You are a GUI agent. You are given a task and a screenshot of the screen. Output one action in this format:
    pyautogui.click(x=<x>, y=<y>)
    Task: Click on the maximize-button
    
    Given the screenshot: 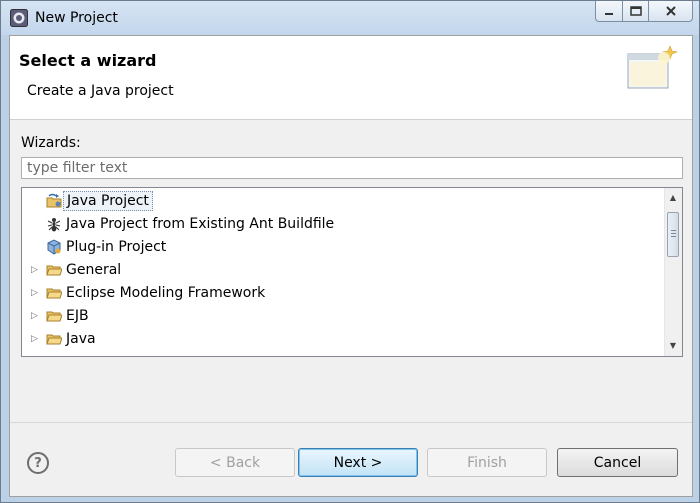 What is the action you would take?
    pyautogui.click(x=636, y=11)
    